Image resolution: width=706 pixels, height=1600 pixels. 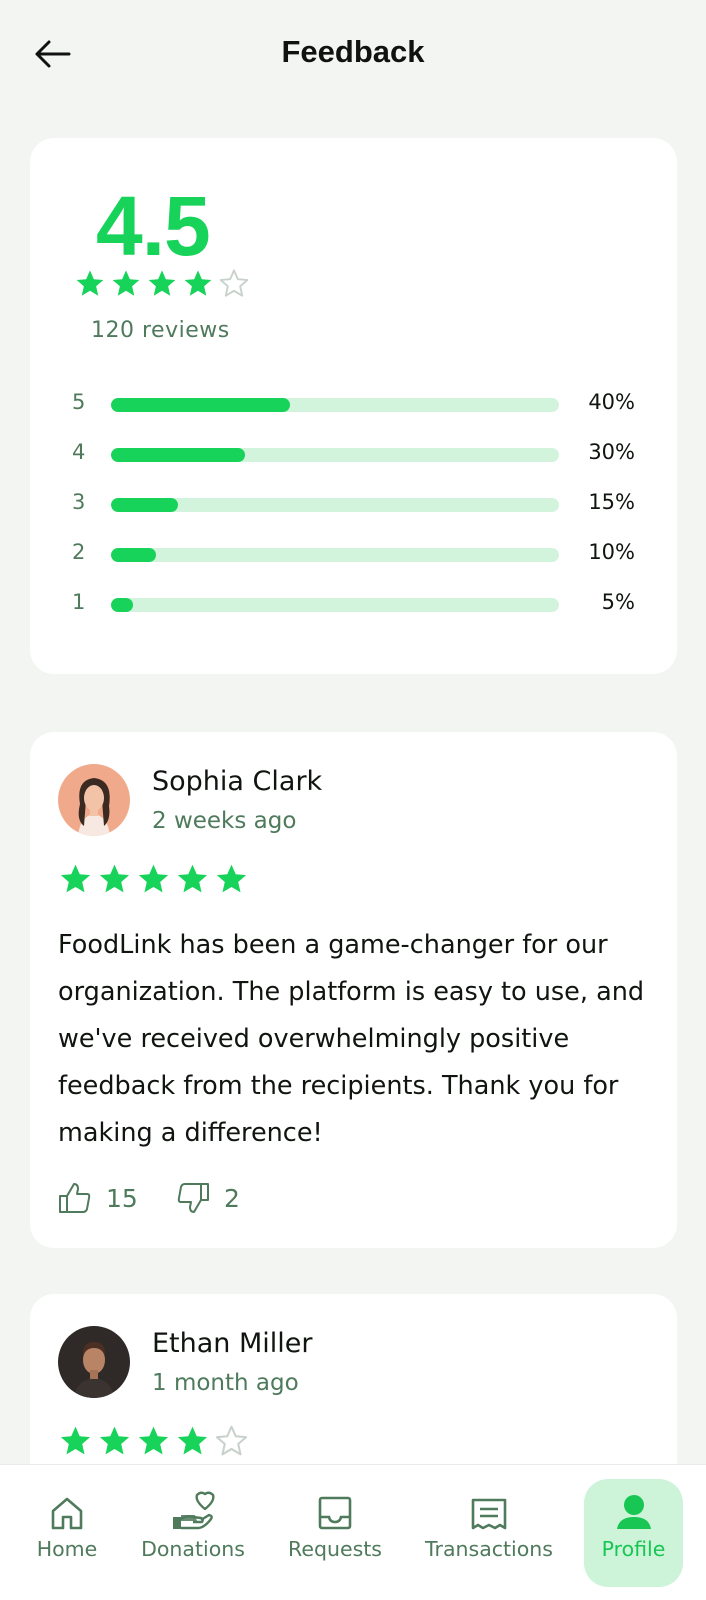 I want to click on nav-label: Donations, so click(x=193, y=1549).